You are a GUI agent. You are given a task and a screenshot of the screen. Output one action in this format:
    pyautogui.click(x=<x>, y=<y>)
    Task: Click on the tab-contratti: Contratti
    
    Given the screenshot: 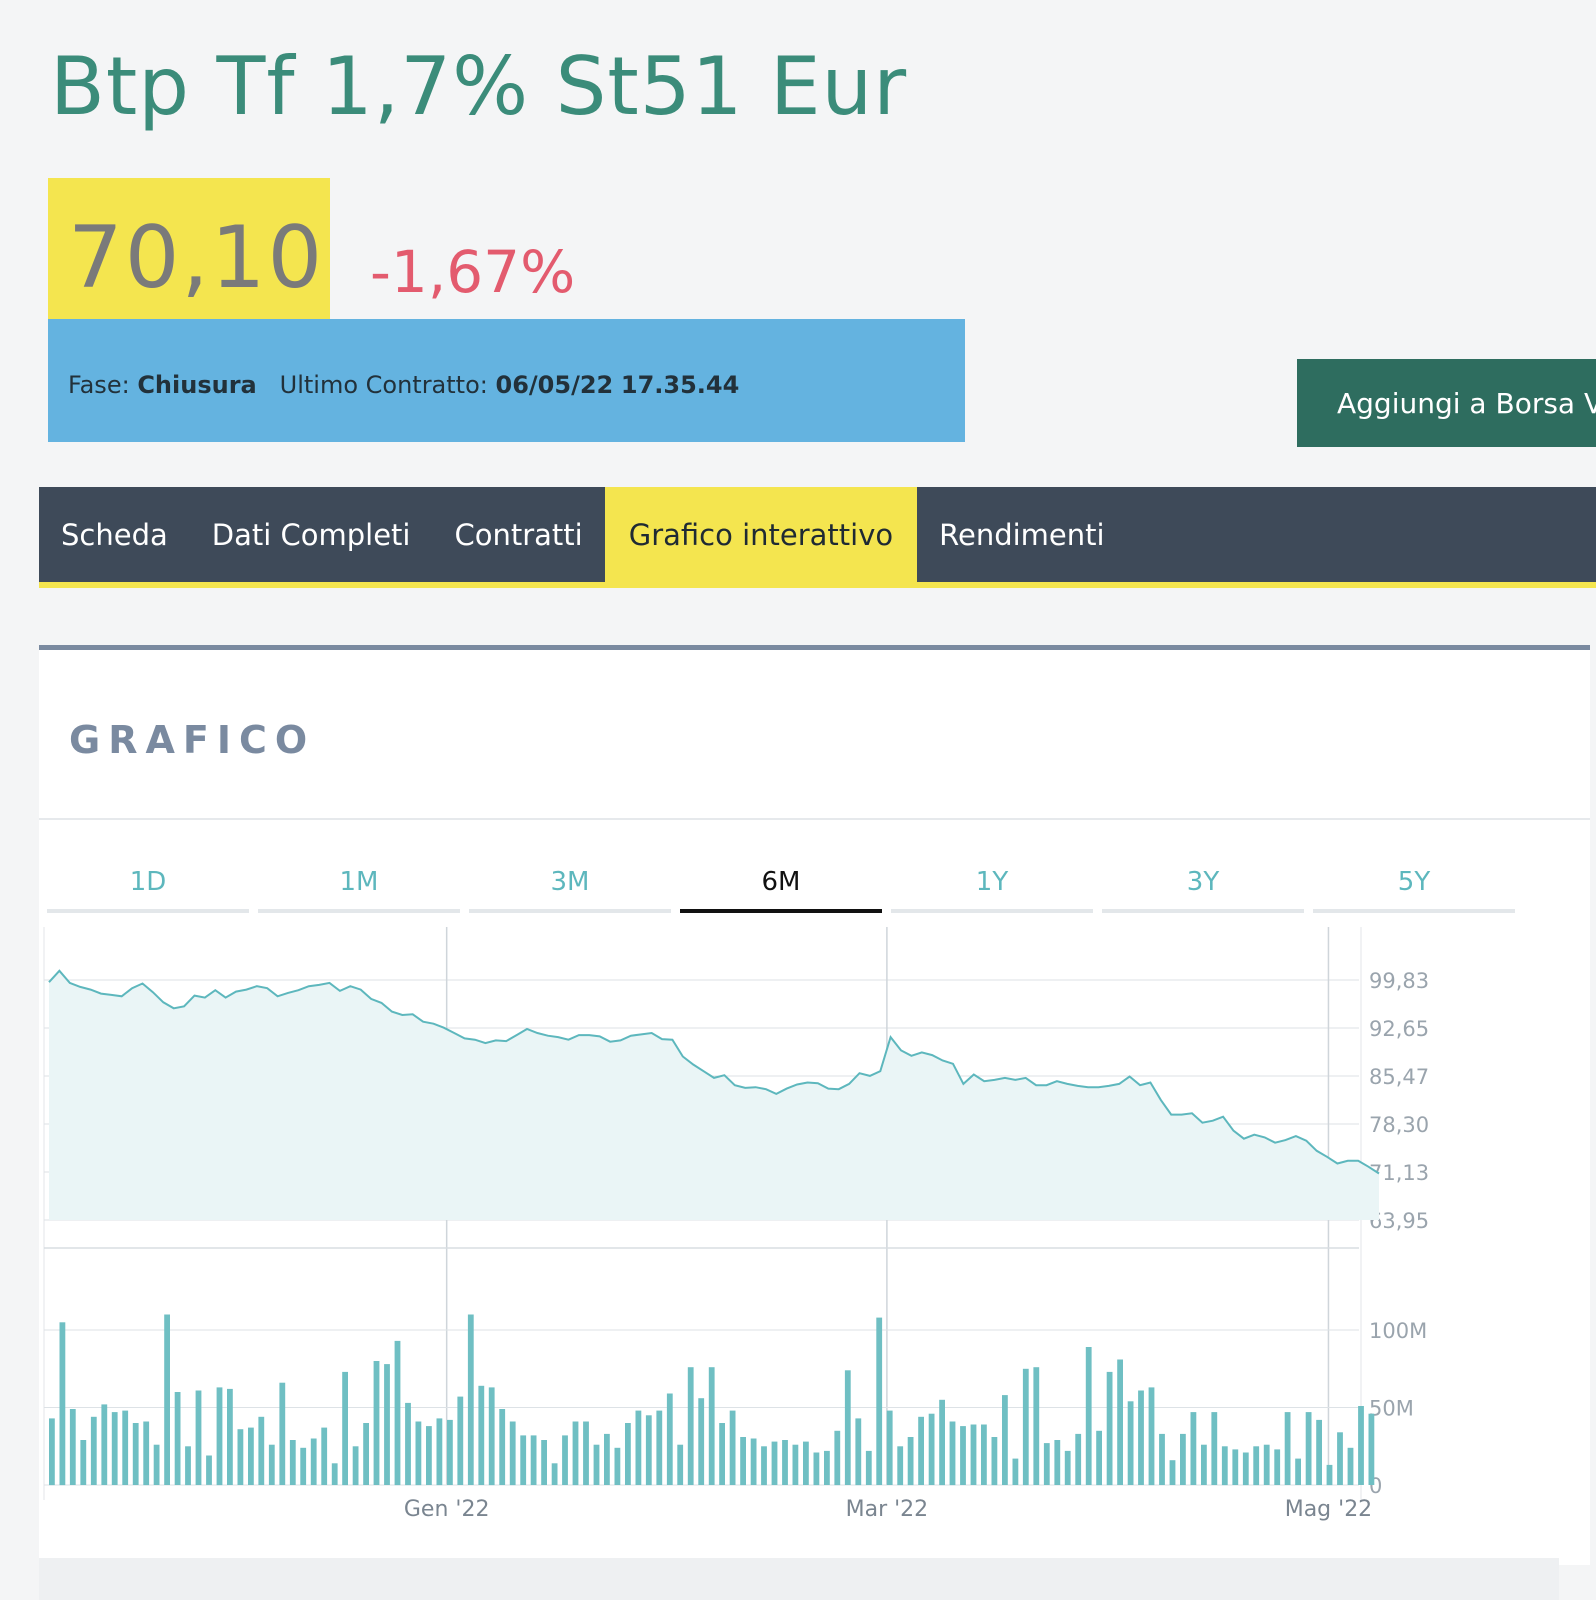 What is the action you would take?
    pyautogui.click(x=519, y=534)
    